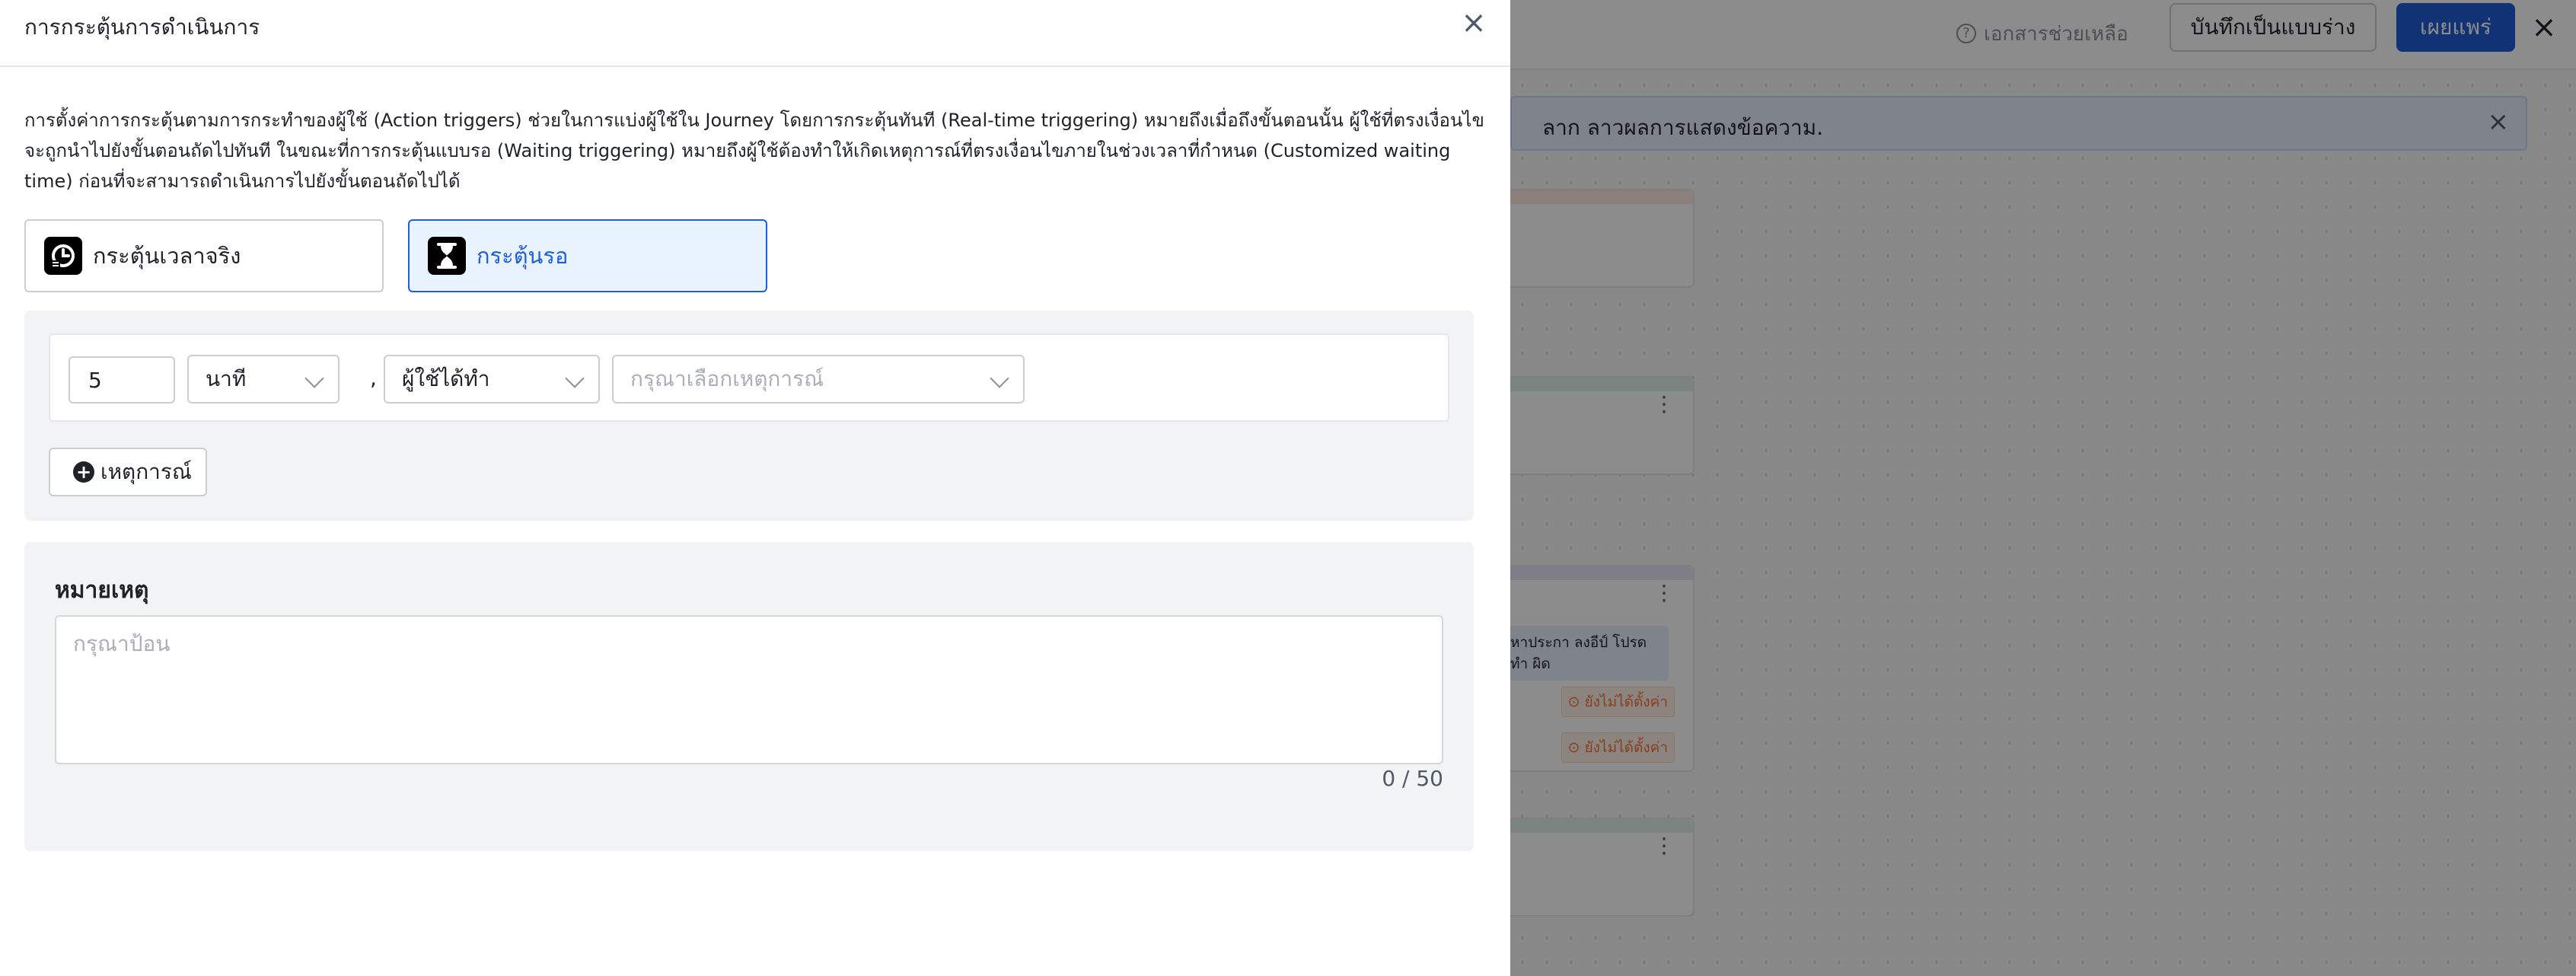 The width and height of the screenshot is (2576, 976). What do you see at coordinates (492, 379) in the screenshot?
I see `actor-select: ผู้ใช้ได้ทำ` at bounding box center [492, 379].